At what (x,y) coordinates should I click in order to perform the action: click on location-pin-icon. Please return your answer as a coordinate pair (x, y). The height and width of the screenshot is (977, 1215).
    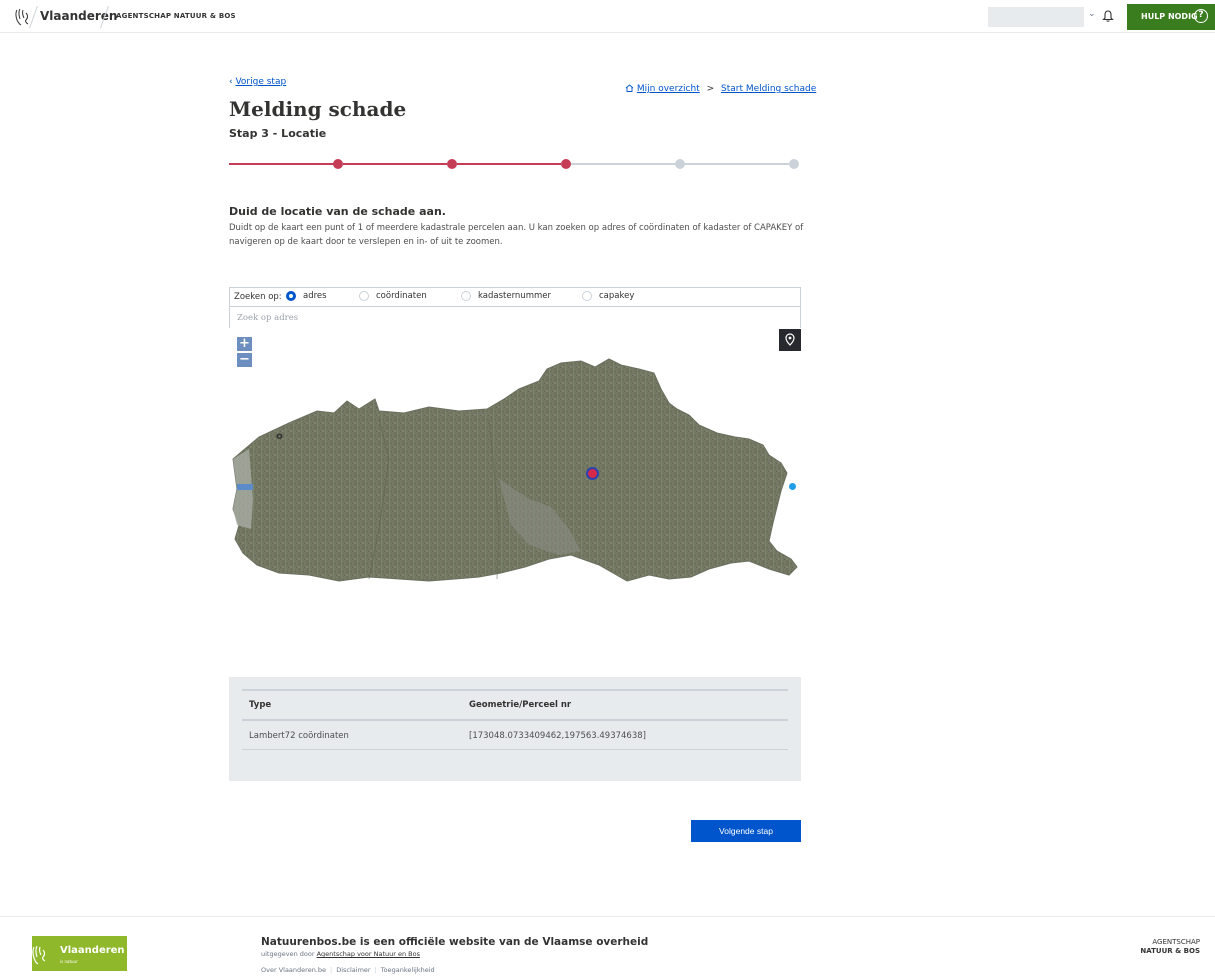
    Looking at the image, I should click on (790, 339).